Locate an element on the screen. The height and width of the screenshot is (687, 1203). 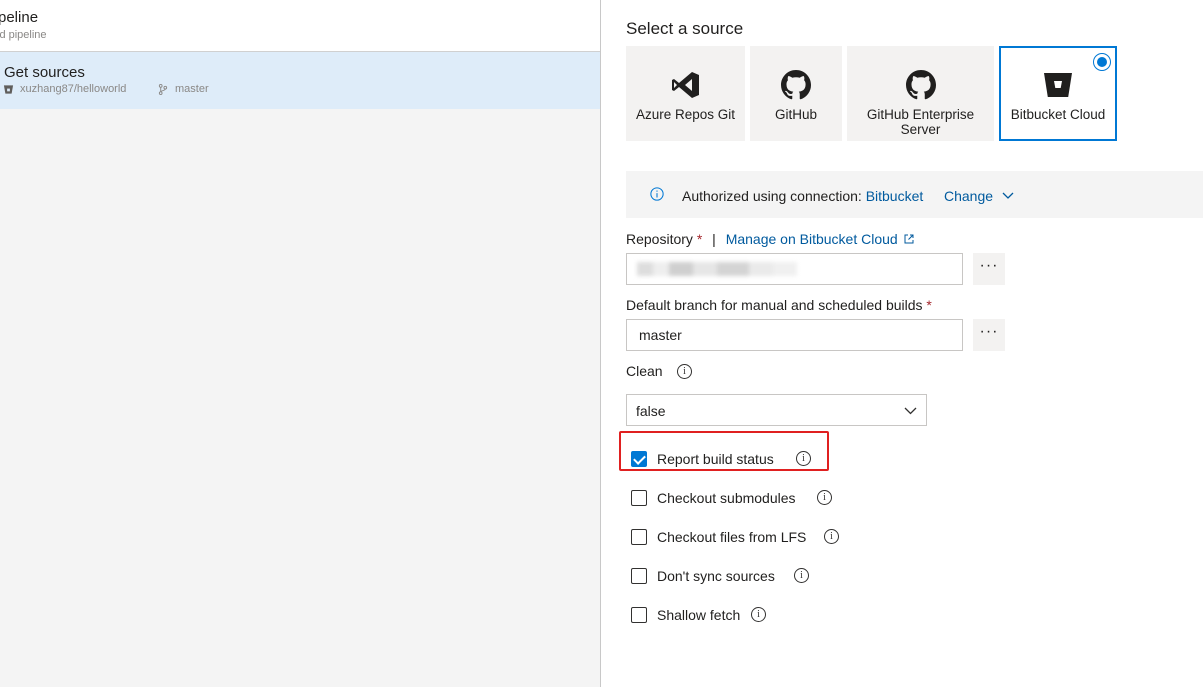
redacted-repository-value is located at coordinates (717, 269).